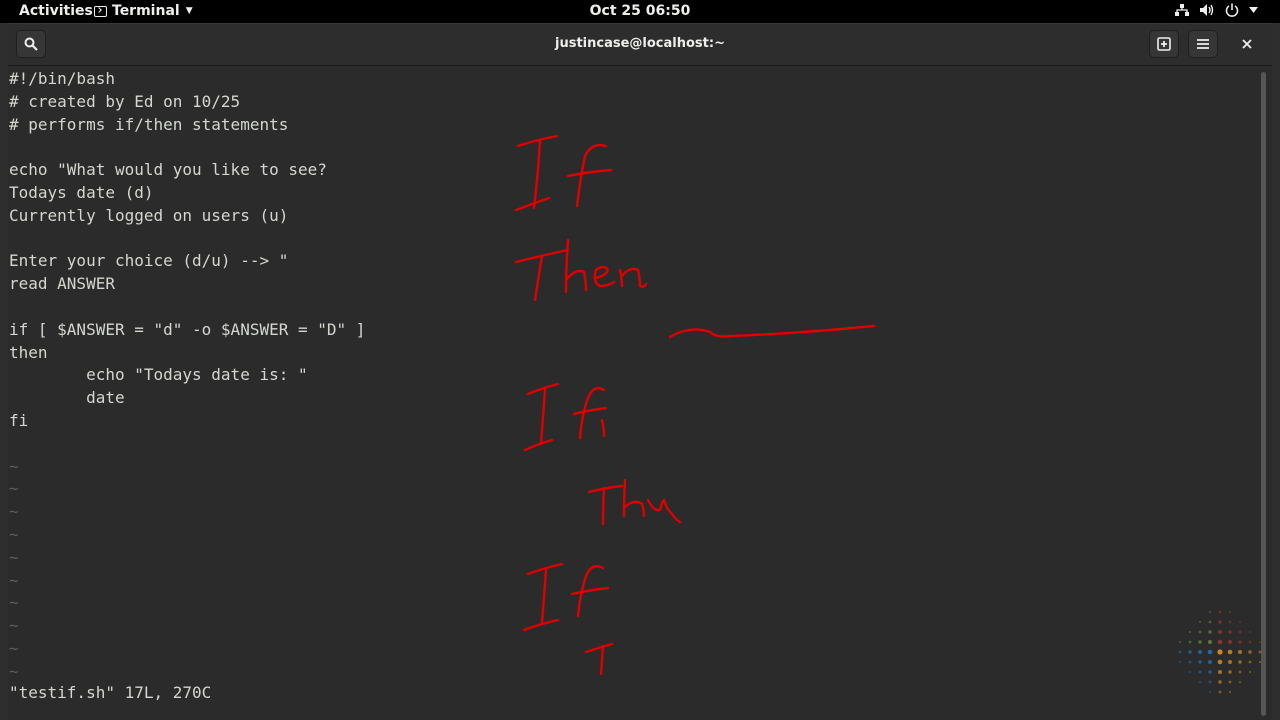 The height and width of the screenshot is (720, 1280). I want to click on annotation-line, so click(772, 331).